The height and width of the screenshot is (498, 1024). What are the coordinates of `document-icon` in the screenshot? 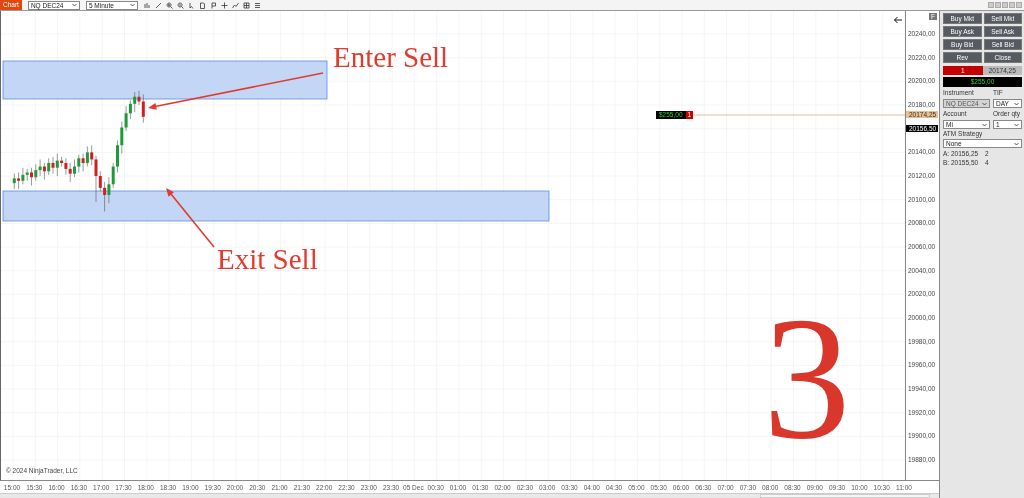 It's located at (202, 5).